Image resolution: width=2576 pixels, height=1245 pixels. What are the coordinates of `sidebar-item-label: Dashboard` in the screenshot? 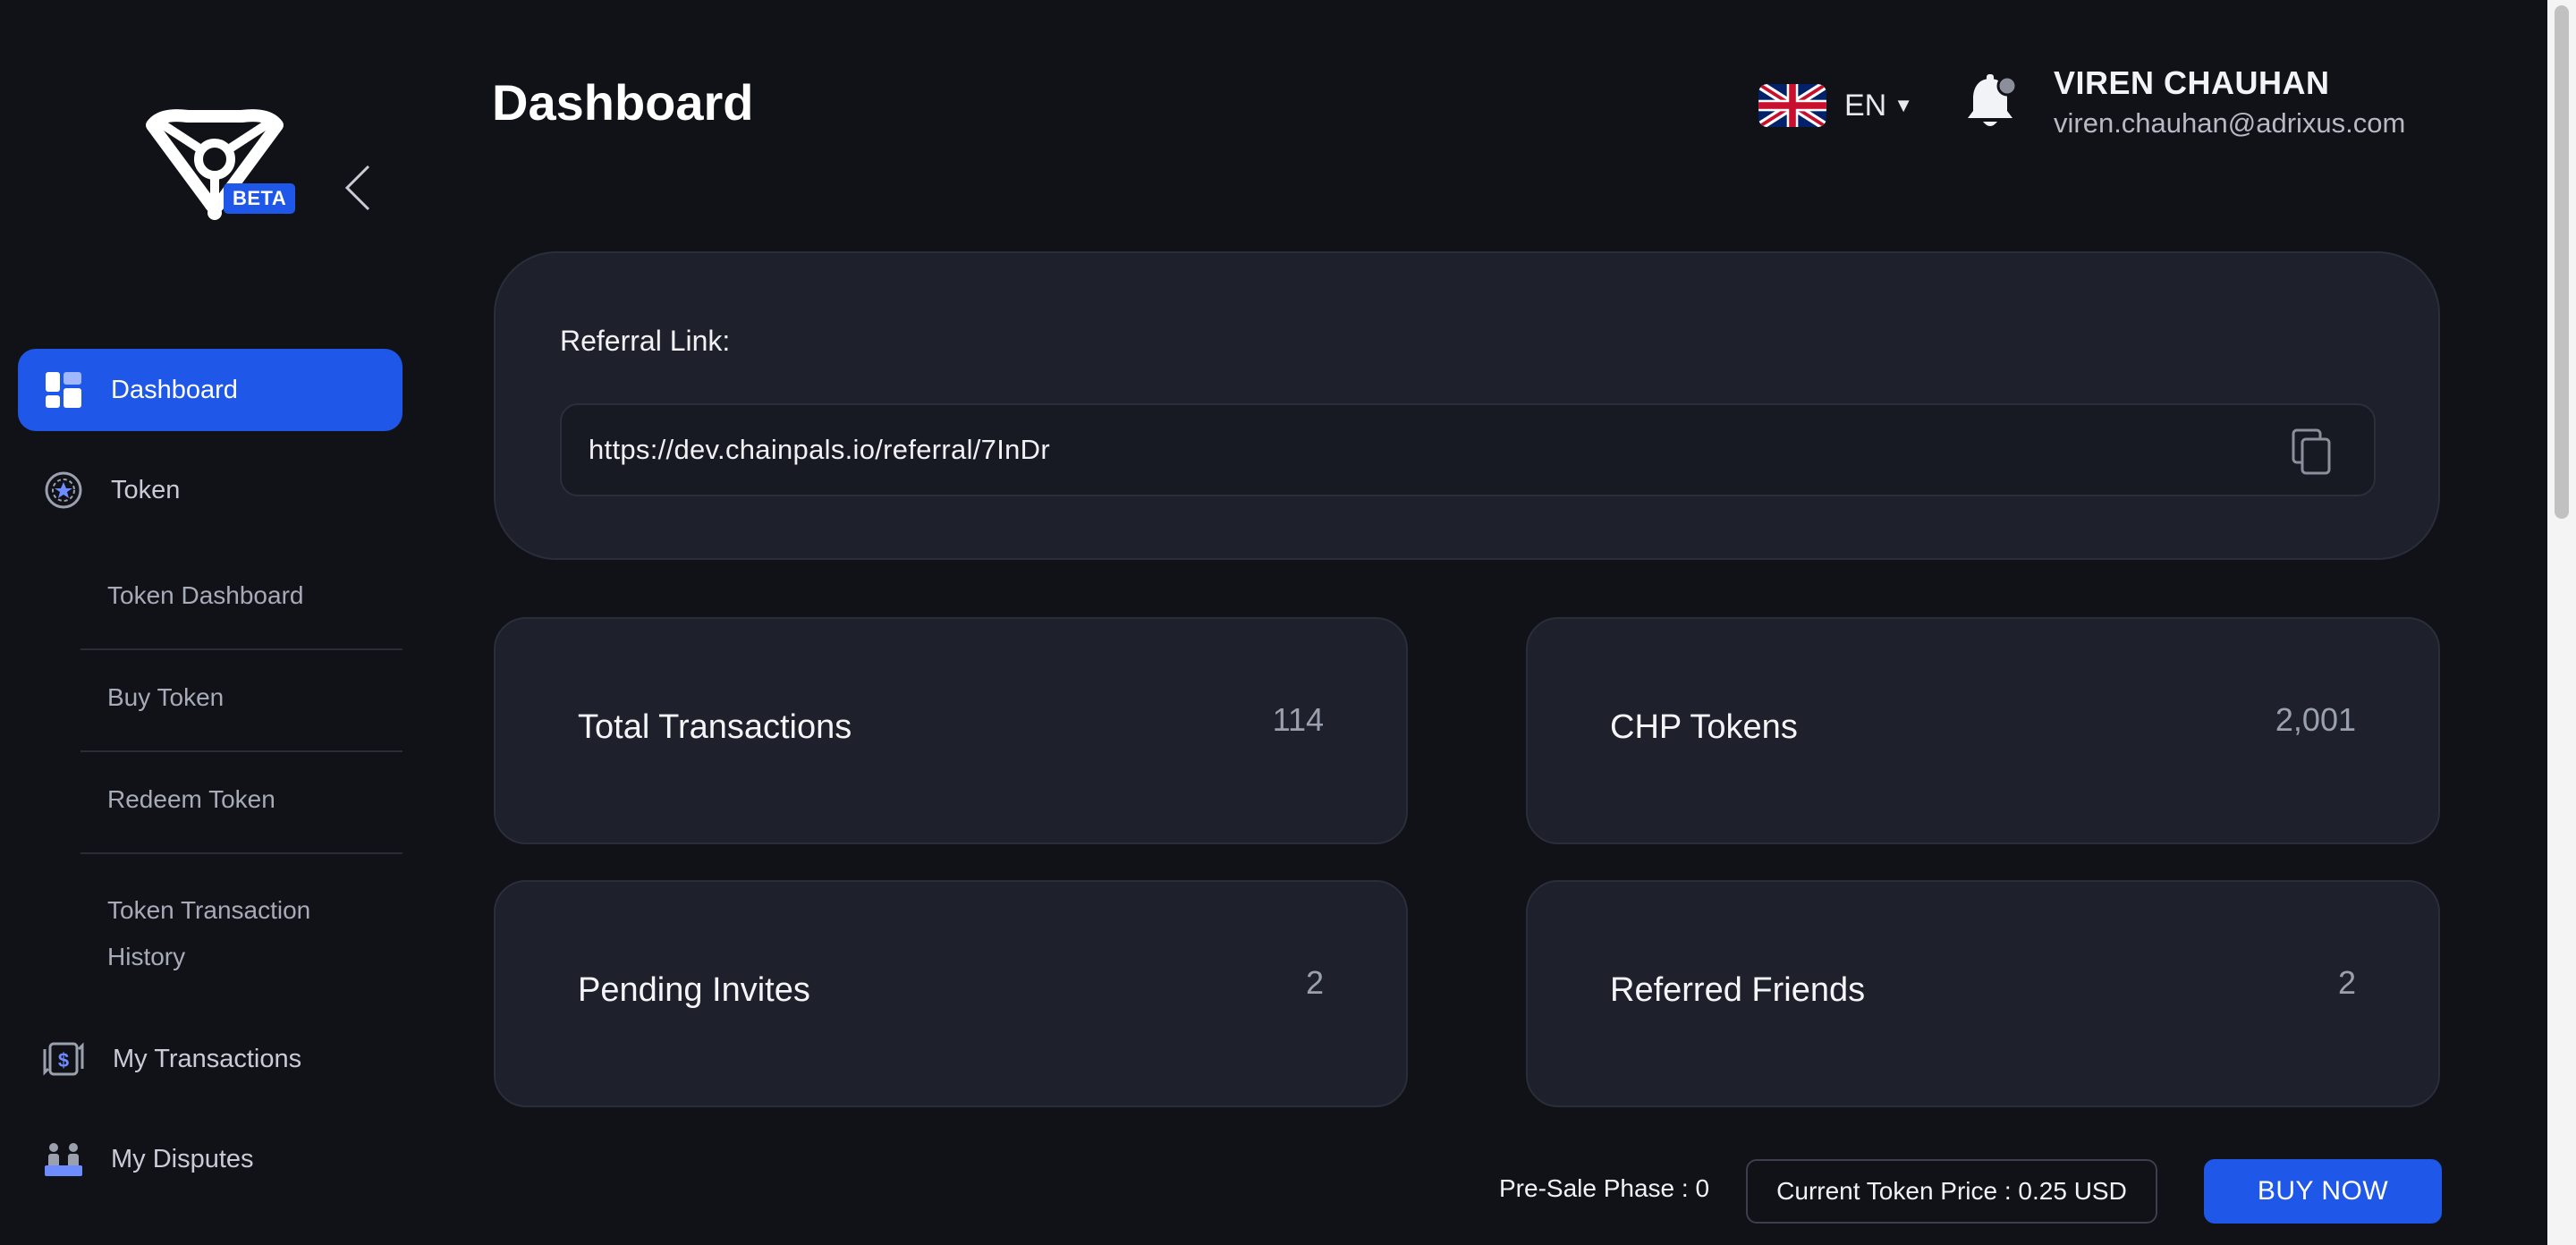 It's located at (174, 390).